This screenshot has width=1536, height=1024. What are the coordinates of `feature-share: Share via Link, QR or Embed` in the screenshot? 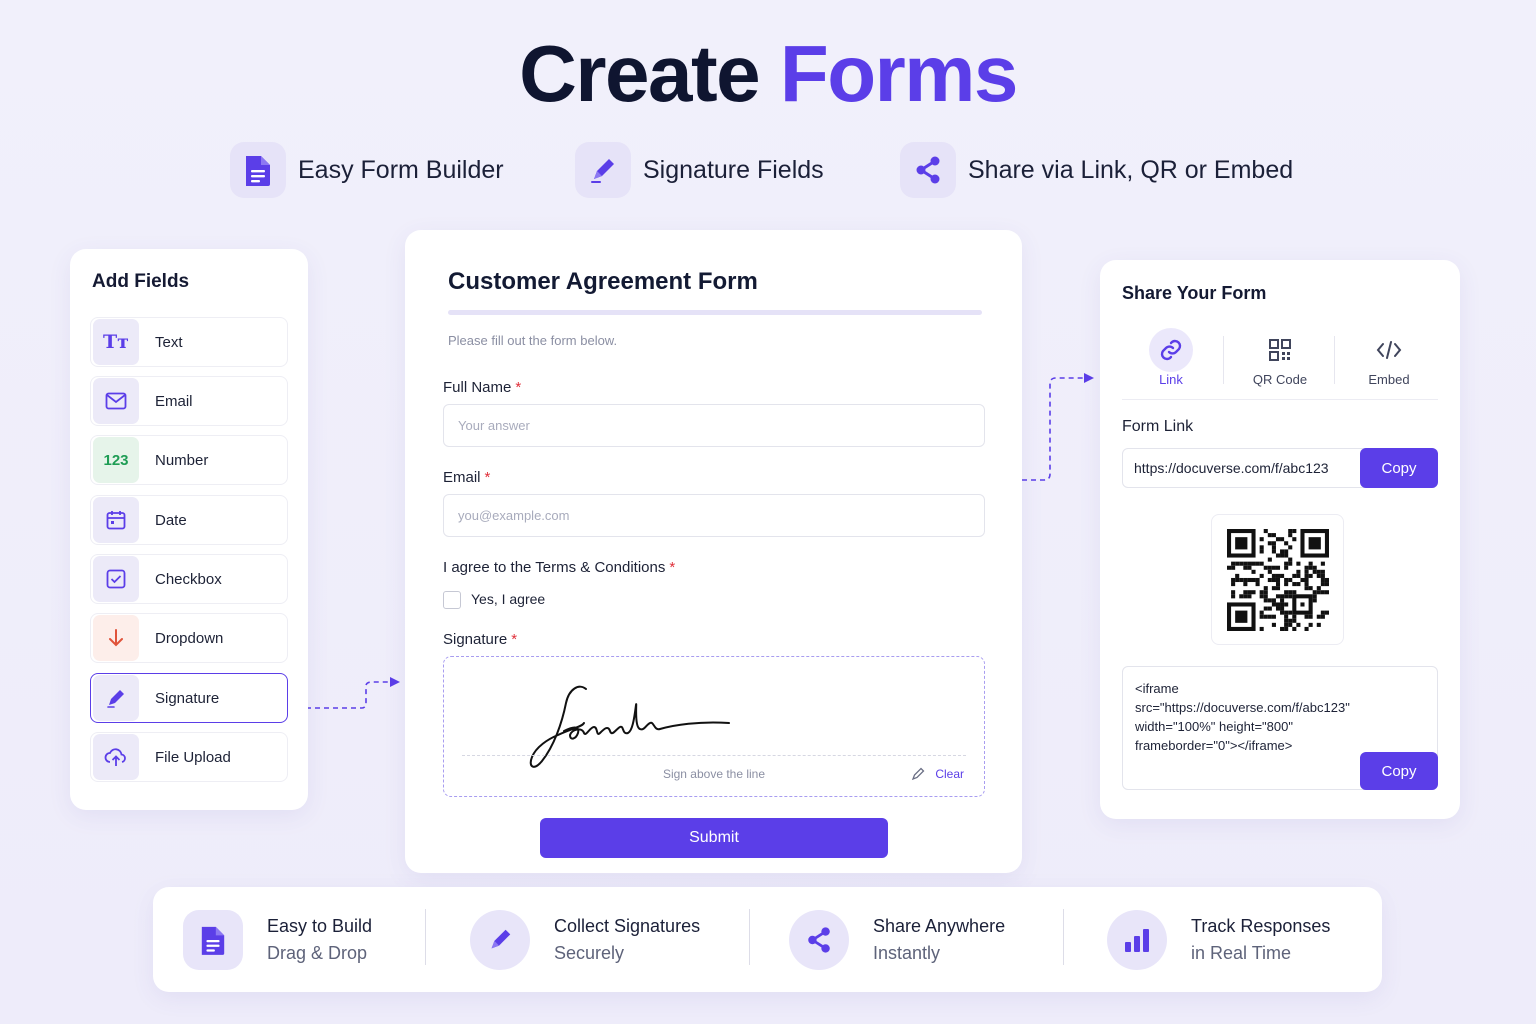 It's located at (1096, 170).